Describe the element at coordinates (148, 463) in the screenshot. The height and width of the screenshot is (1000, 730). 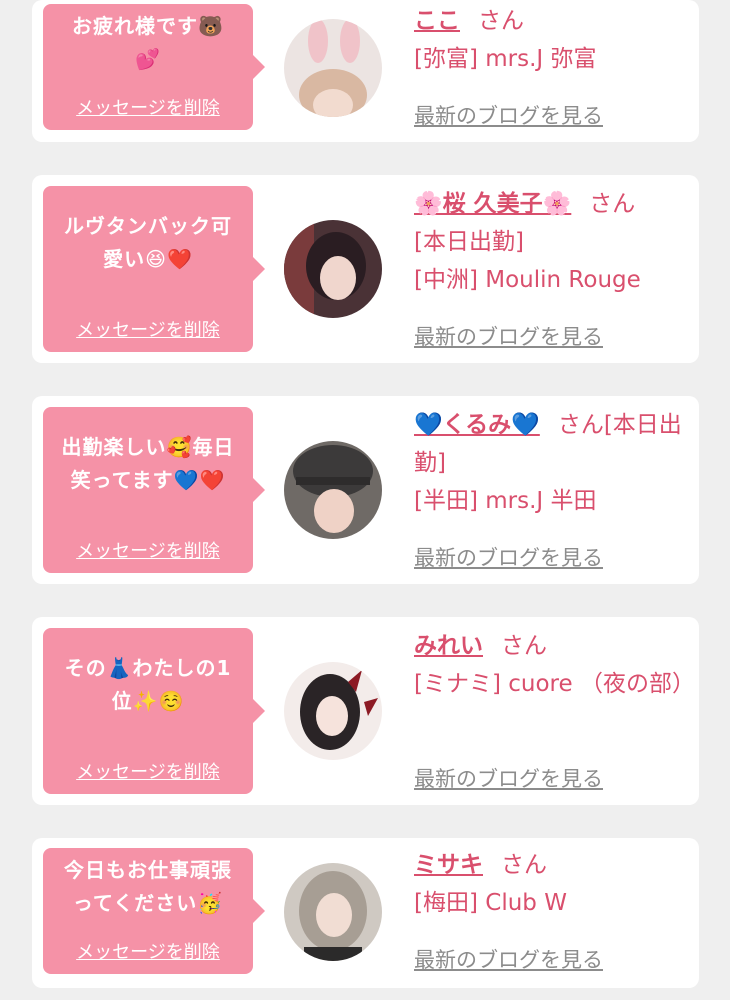
I see `message-text: 出勤楽しい🥰毎日 笑ってます💙❤️` at that location.